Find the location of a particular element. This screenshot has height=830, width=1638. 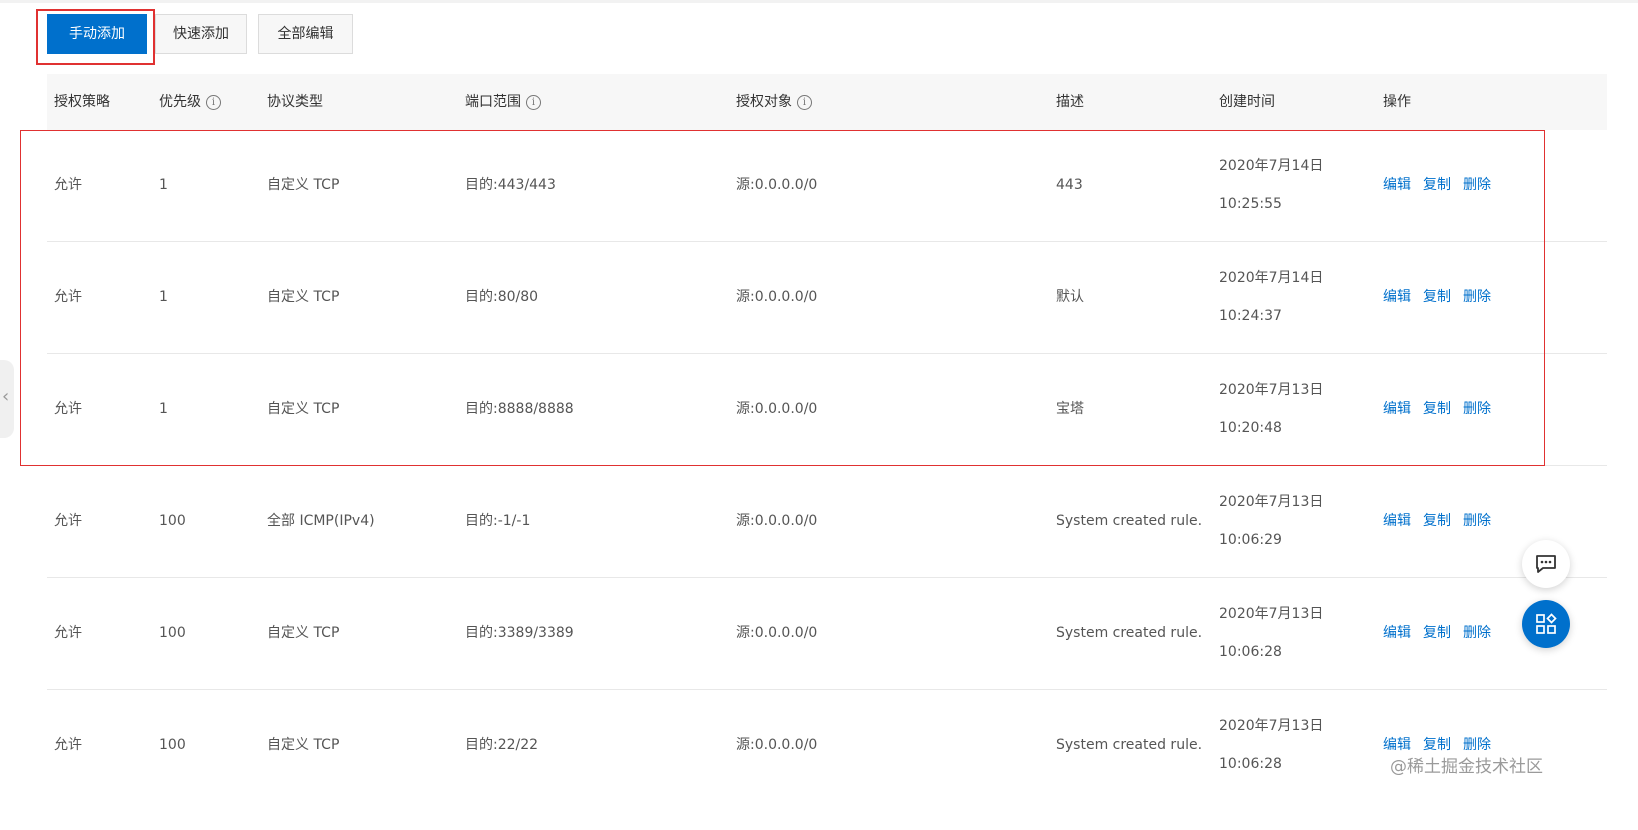

header-protocol: 协议类型 is located at coordinates (295, 102).